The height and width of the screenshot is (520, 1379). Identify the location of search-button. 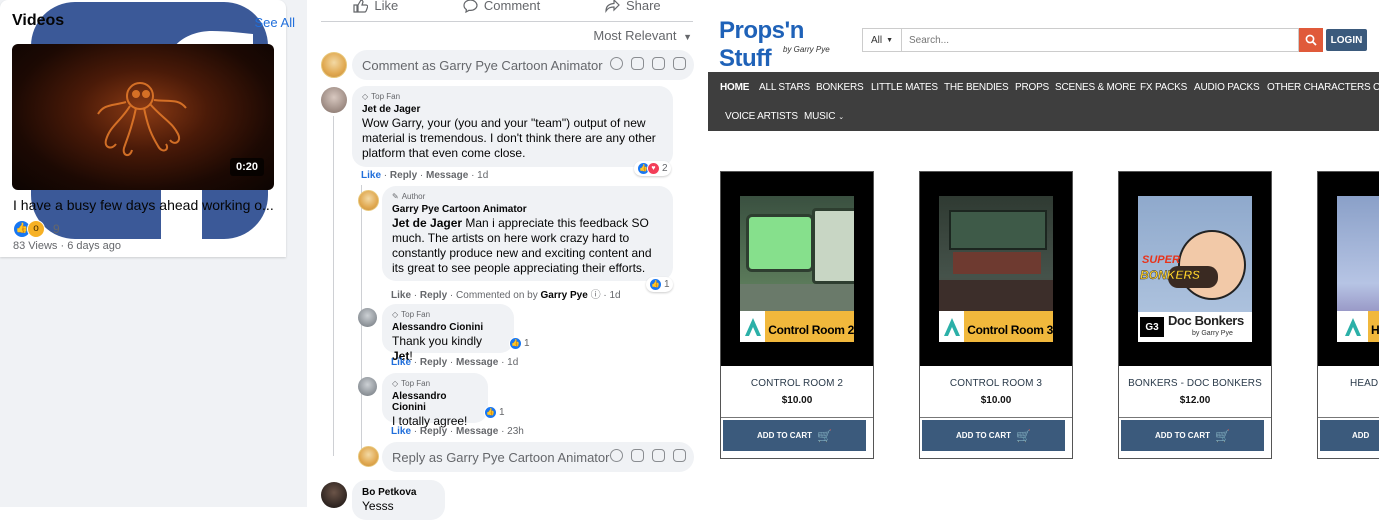
(1311, 40).